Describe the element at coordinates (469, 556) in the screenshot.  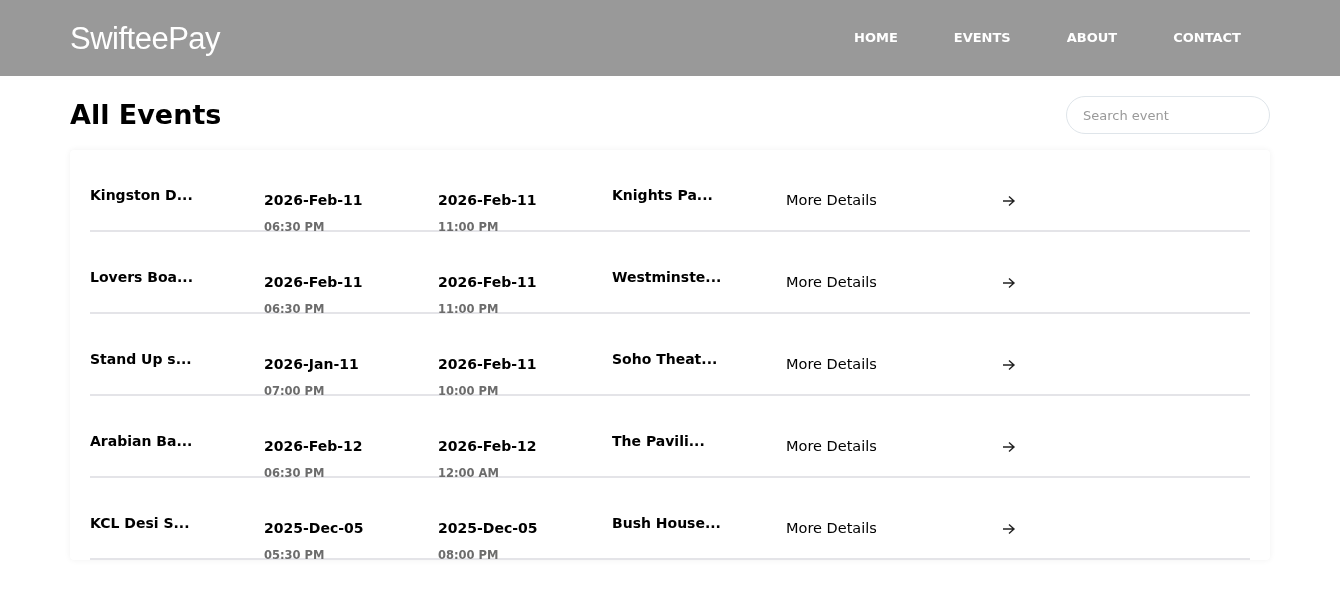
I see `end-time: 08:00 PM` at that location.